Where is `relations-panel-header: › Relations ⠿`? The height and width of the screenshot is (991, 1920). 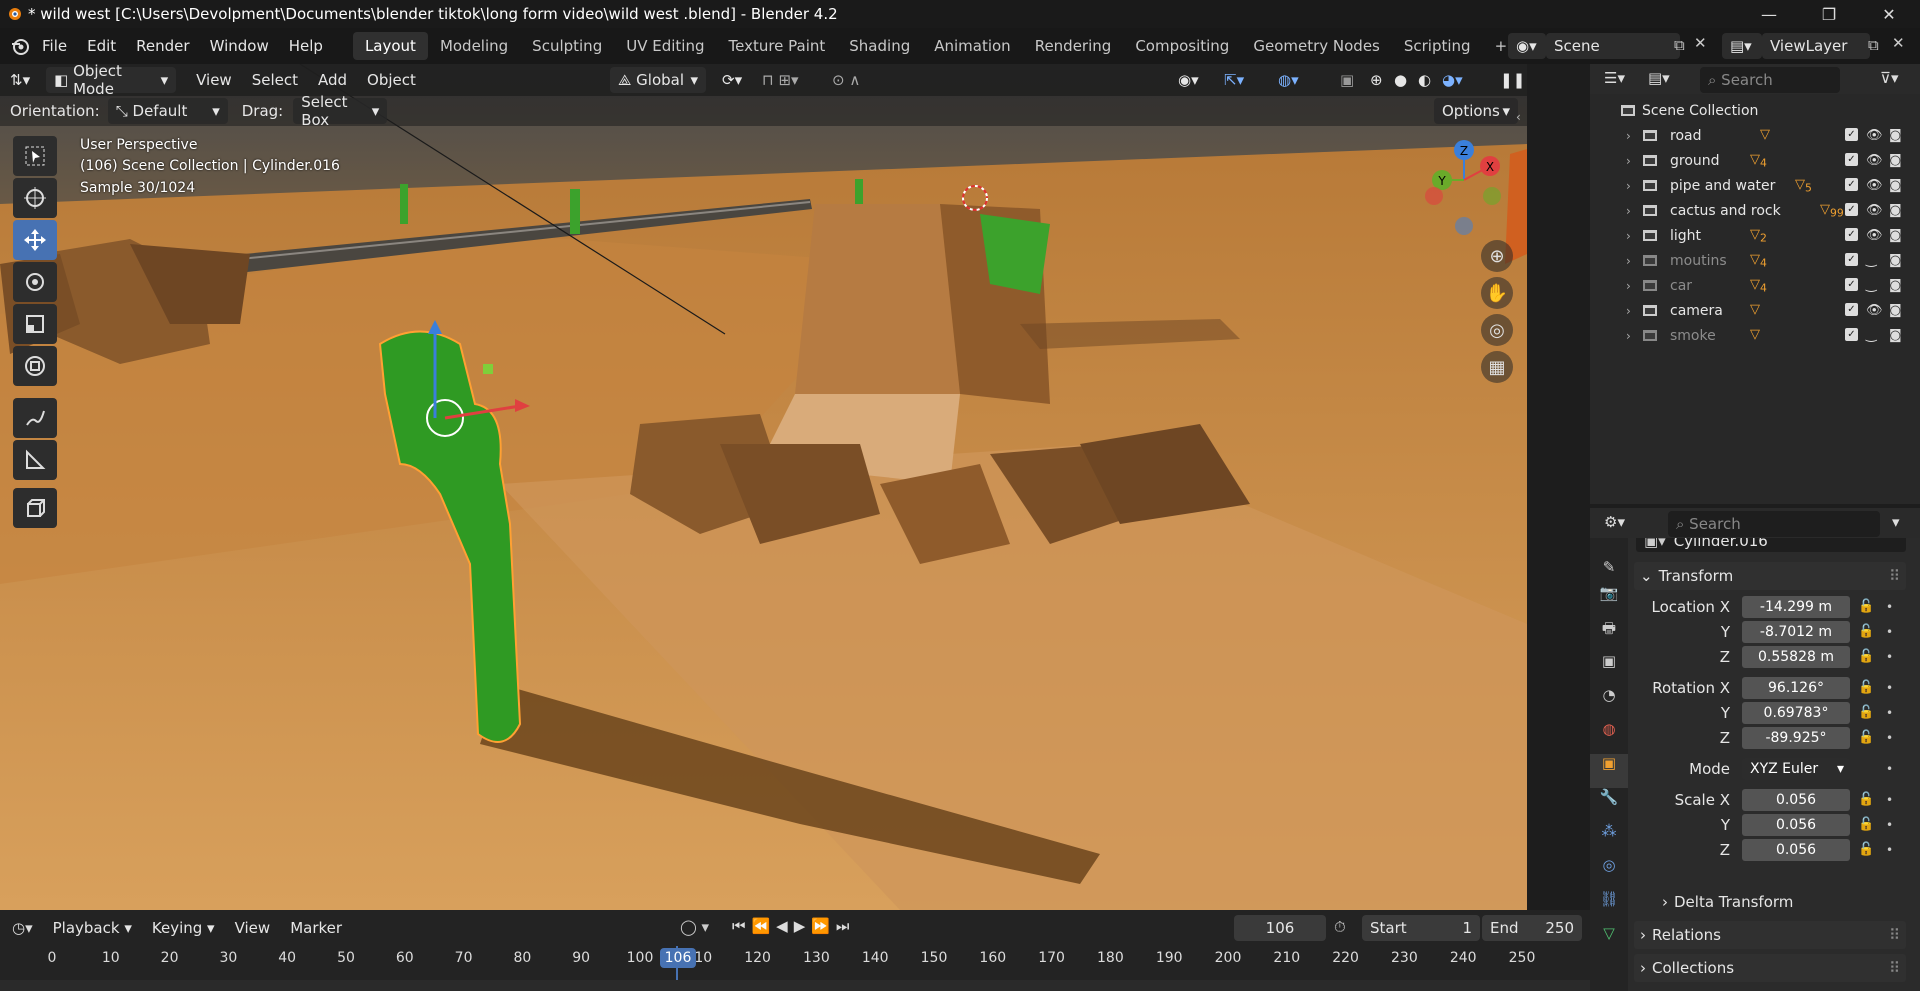
relations-panel-header: › Relations ⠿ is located at coordinates (1770, 935).